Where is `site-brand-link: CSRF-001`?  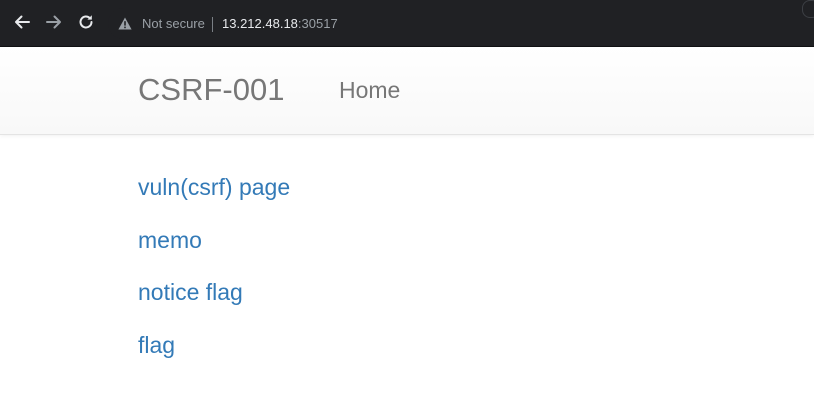 site-brand-link: CSRF-001 is located at coordinates (211, 90).